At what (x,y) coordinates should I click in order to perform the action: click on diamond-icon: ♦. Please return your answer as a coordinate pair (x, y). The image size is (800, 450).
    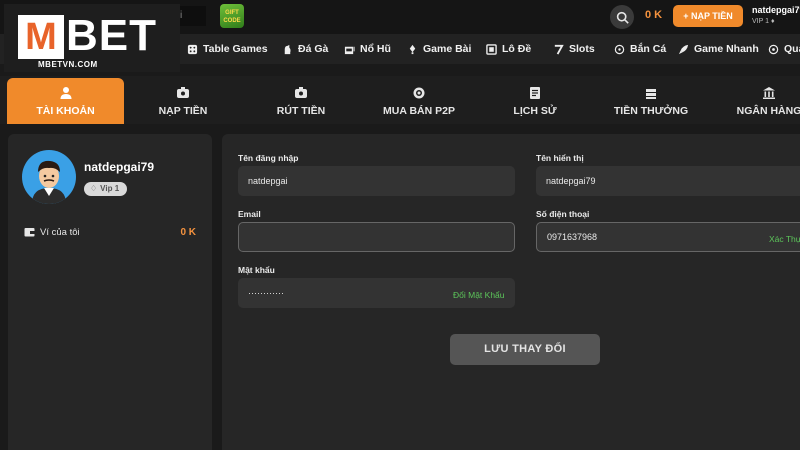
    Looking at the image, I should click on (772, 21).